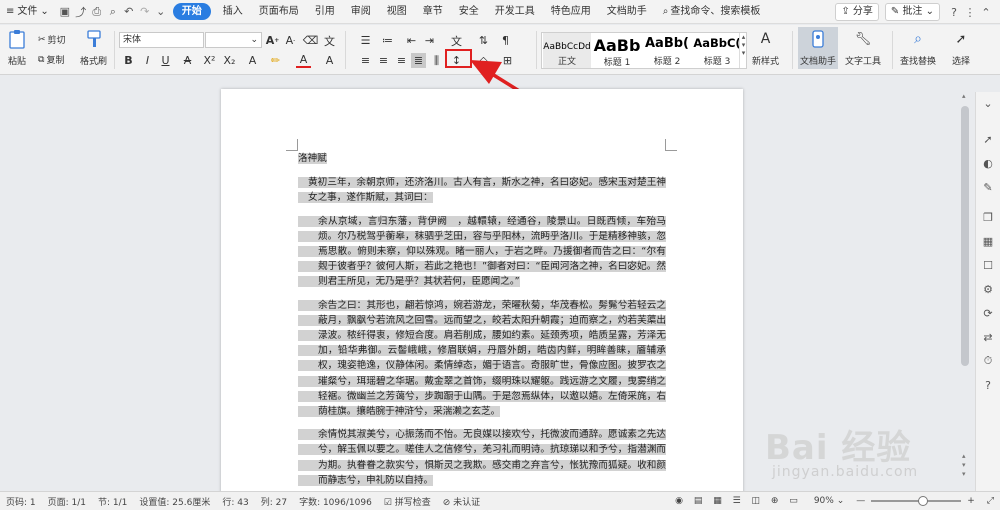 The height and width of the screenshot is (510, 1000). I want to click on styles-icon: ✎, so click(988, 187).